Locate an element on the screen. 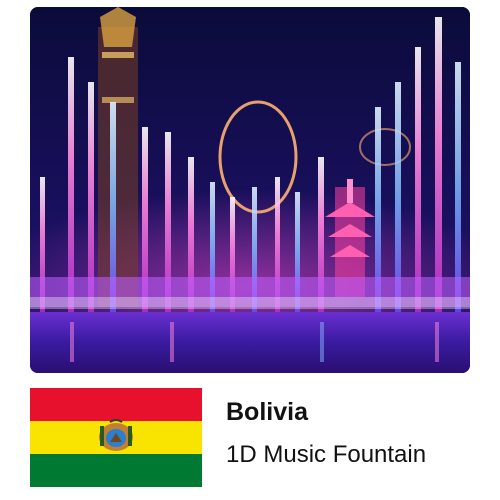 Image resolution: width=500 pixels, height=500 pixels. tower-shape is located at coordinates (118, 157).